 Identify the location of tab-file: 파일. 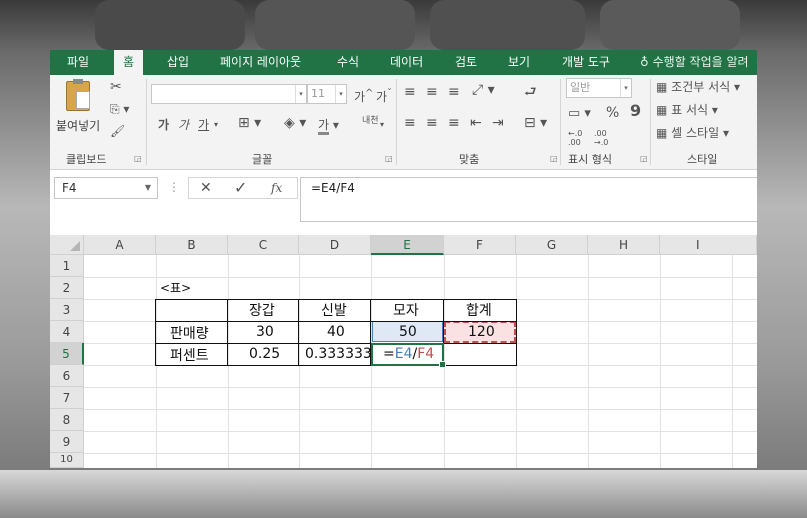
(78, 62).